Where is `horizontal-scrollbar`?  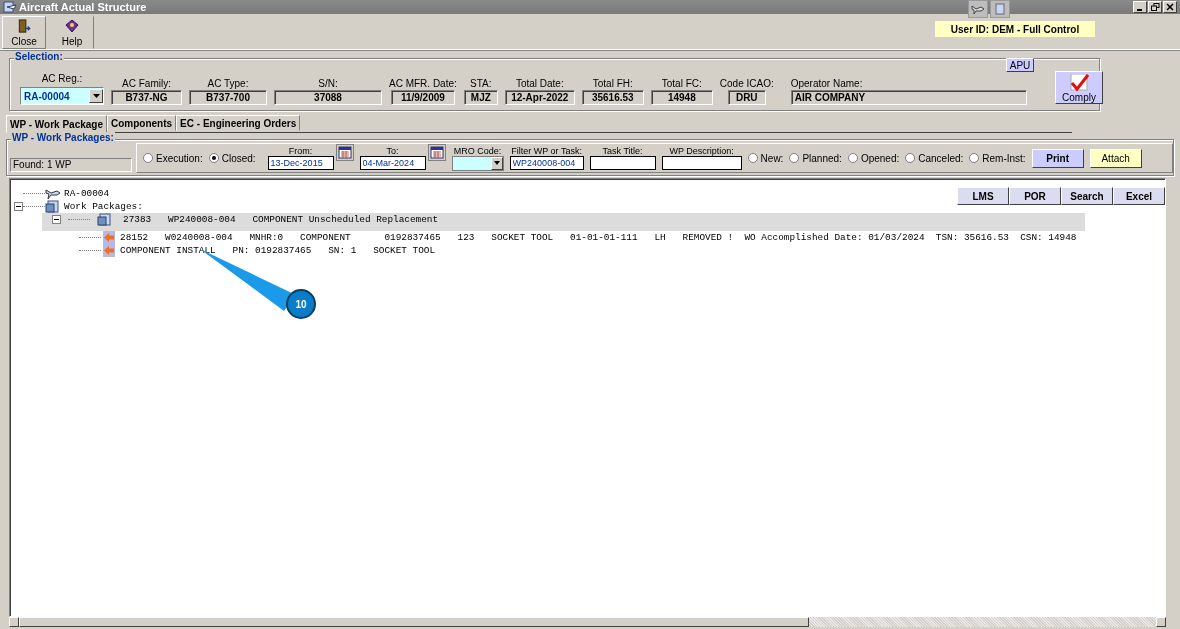 horizontal-scrollbar is located at coordinates (587, 622).